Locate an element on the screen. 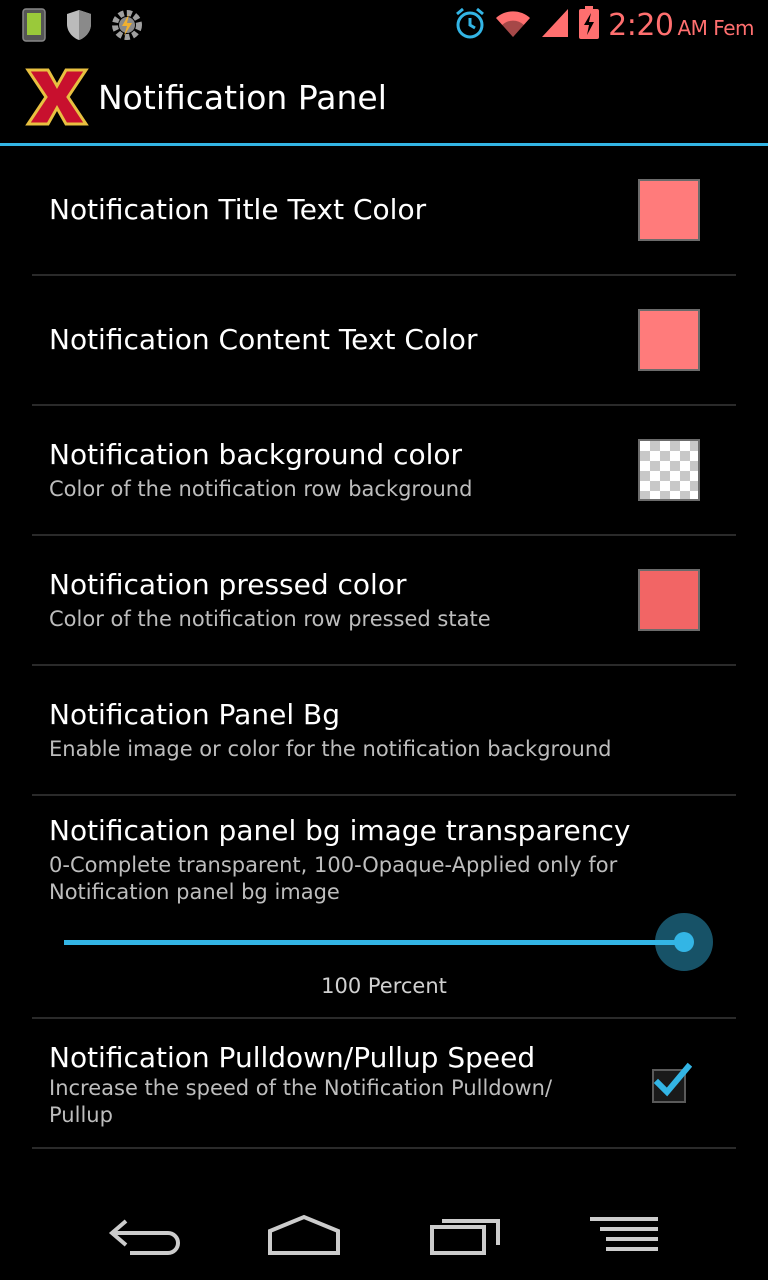 The width and height of the screenshot is (768, 1280). shield-icon is located at coordinates (79, 27).